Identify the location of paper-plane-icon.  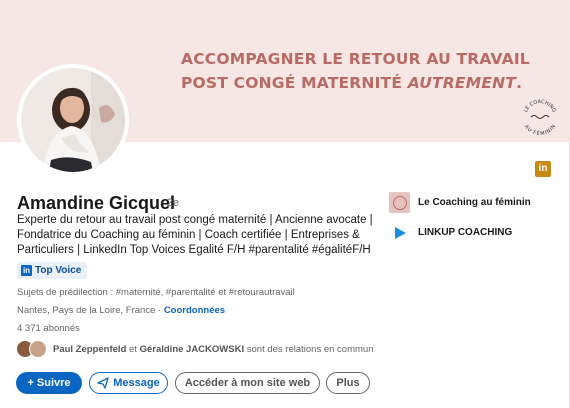
(103, 383).